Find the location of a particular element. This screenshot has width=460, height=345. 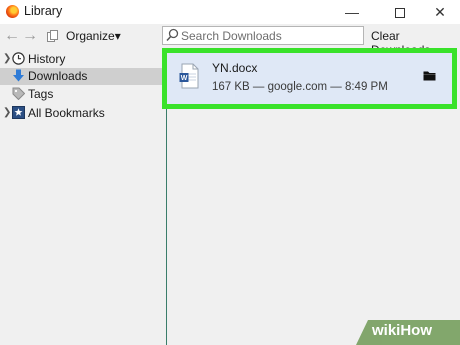

download-arrow-icon is located at coordinates (18, 75).